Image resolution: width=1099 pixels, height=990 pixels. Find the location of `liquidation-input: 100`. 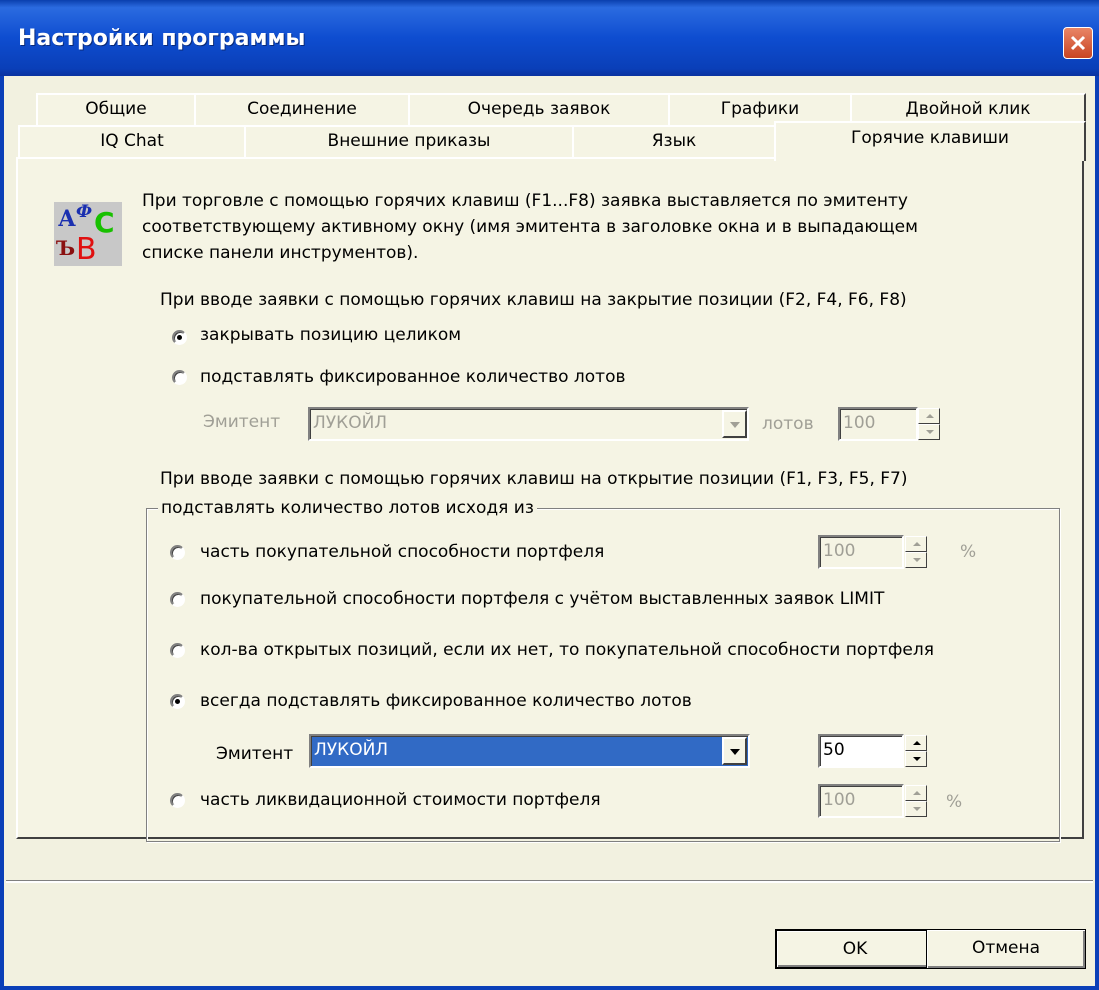

liquidation-input: 100 is located at coordinates (861, 801).